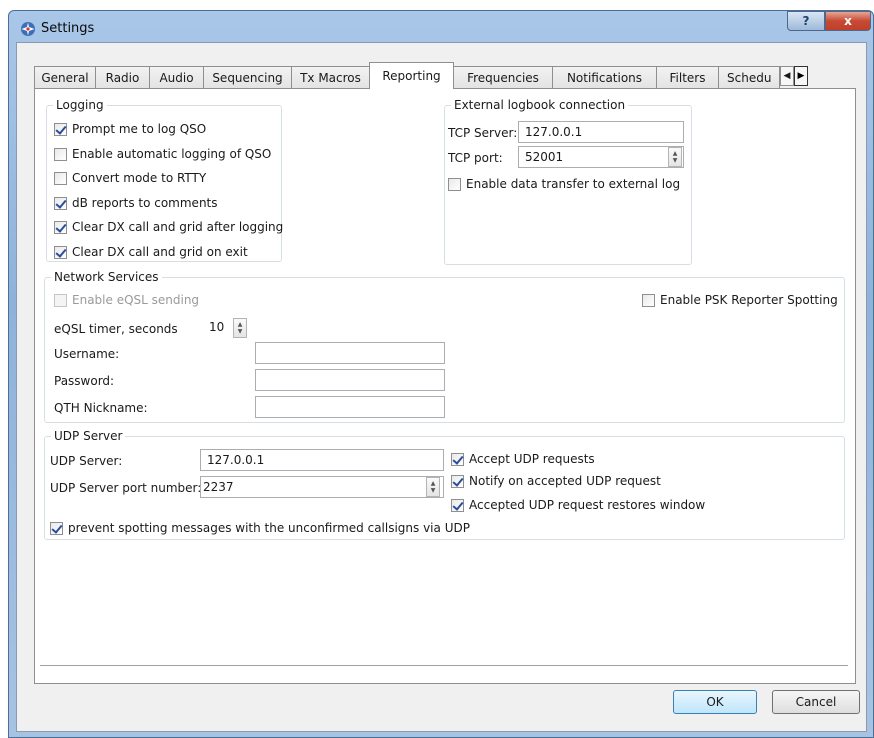 Image resolution: width=874 pixels, height=738 pixels. What do you see at coordinates (540, 105) in the screenshot?
I see `external-logbook-title: External logbook connection` at bounding box center [540, 105].